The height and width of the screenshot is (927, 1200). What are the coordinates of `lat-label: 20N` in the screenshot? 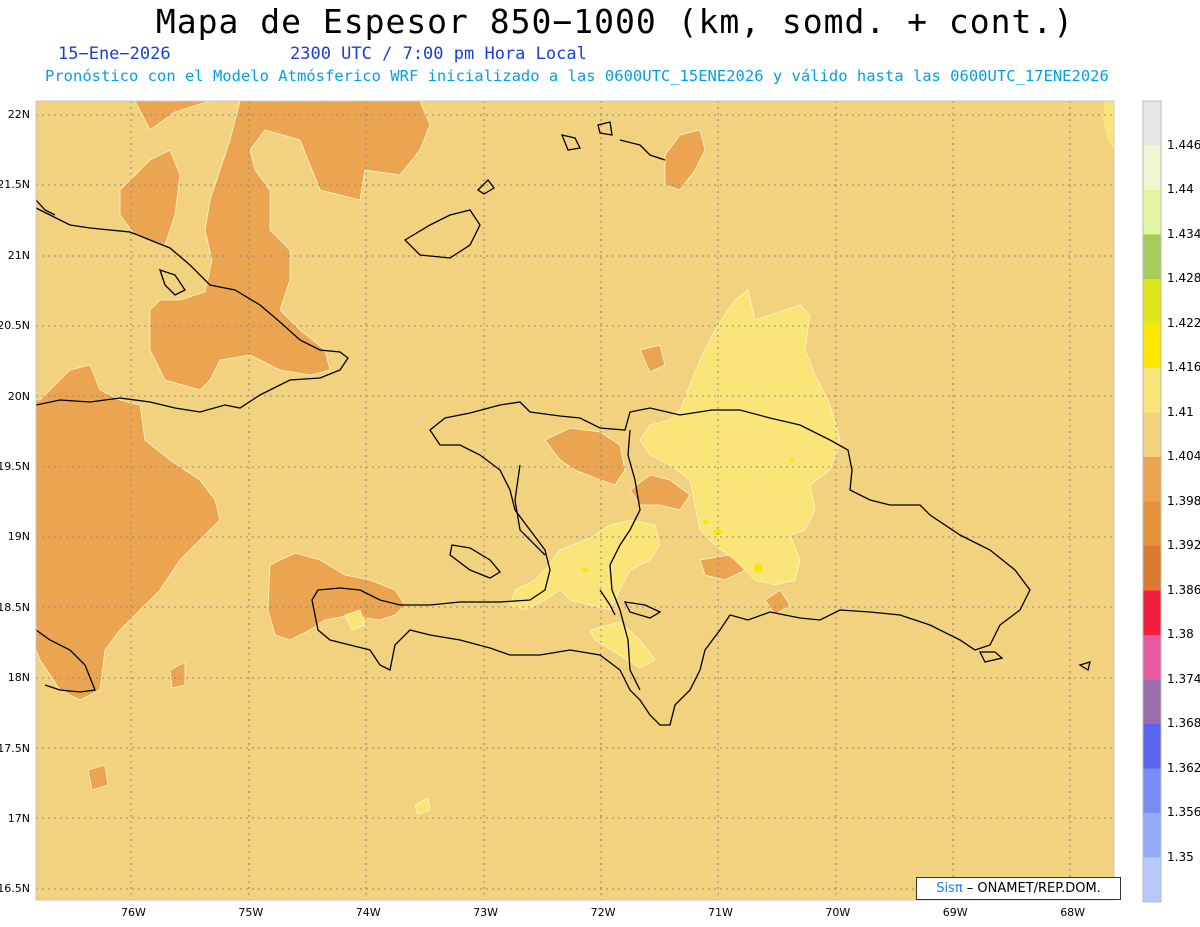 It's located at (18, 396).